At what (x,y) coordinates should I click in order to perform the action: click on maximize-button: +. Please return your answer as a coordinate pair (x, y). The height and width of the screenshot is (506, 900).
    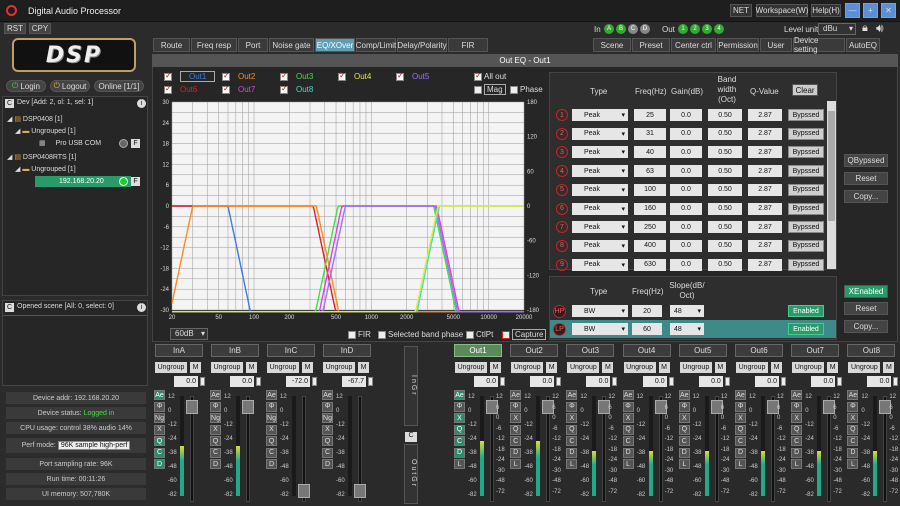
    Looking at the image, I should click on (870, 10).